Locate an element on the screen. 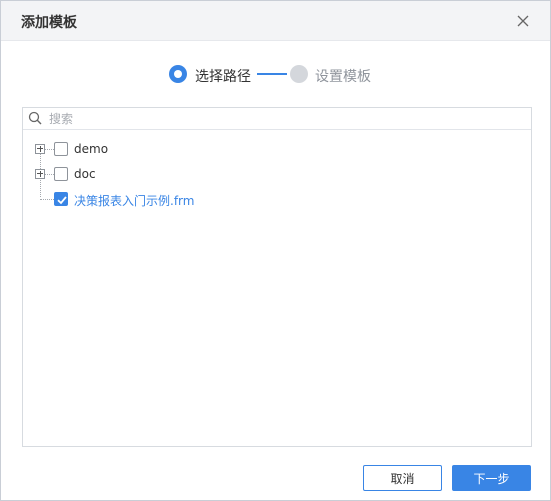 This screenshot has height=501, width=551. dialog-header: 添加模板 is located at coordinates (275, 21).